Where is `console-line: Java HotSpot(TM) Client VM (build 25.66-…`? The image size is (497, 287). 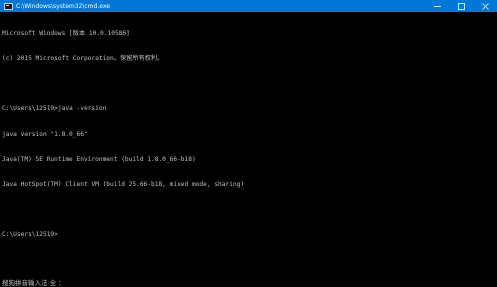
console-line: Java HotSpot(TM) Client VM (build 25.66-… is located at coordinates (123, 185).